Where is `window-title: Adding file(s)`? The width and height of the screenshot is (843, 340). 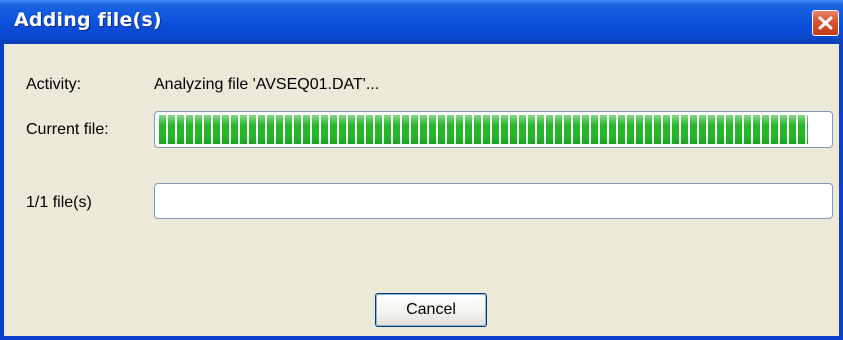 window-title: Adding file(s) is located at coordinates (88, 20).